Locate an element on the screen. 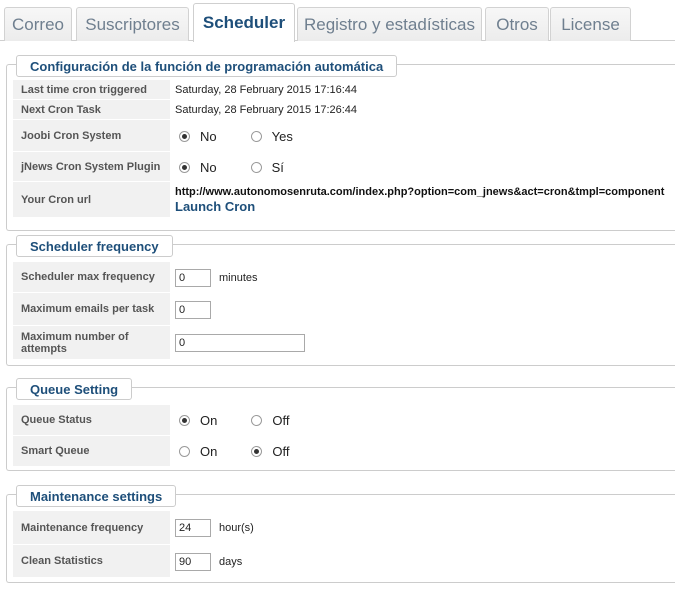 This screenshot has height=597, width=675. smart-queue-off-radio is located at coordinates (257, 451).